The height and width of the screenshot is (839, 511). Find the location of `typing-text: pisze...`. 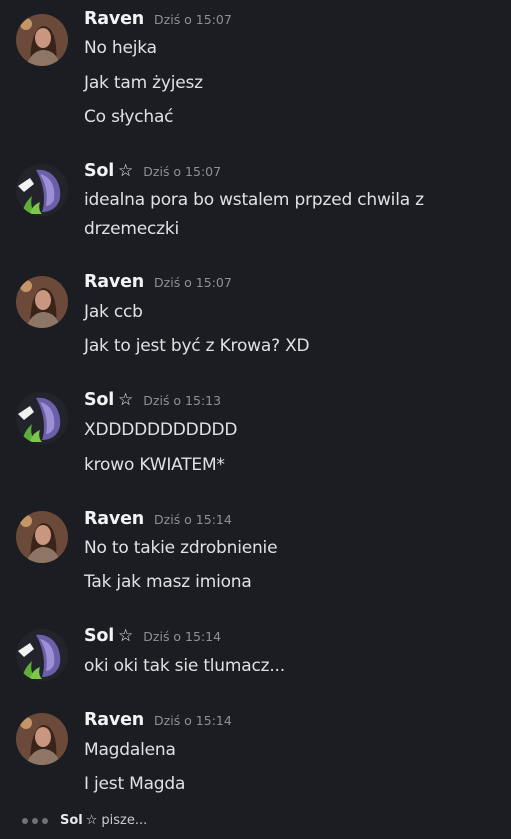

typing-text: pisze... is located at coordinates (124, 820).